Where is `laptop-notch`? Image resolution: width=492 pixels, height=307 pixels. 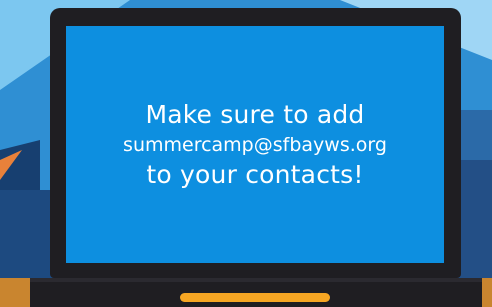 laptop-notch is located at coordinates (255, 297).